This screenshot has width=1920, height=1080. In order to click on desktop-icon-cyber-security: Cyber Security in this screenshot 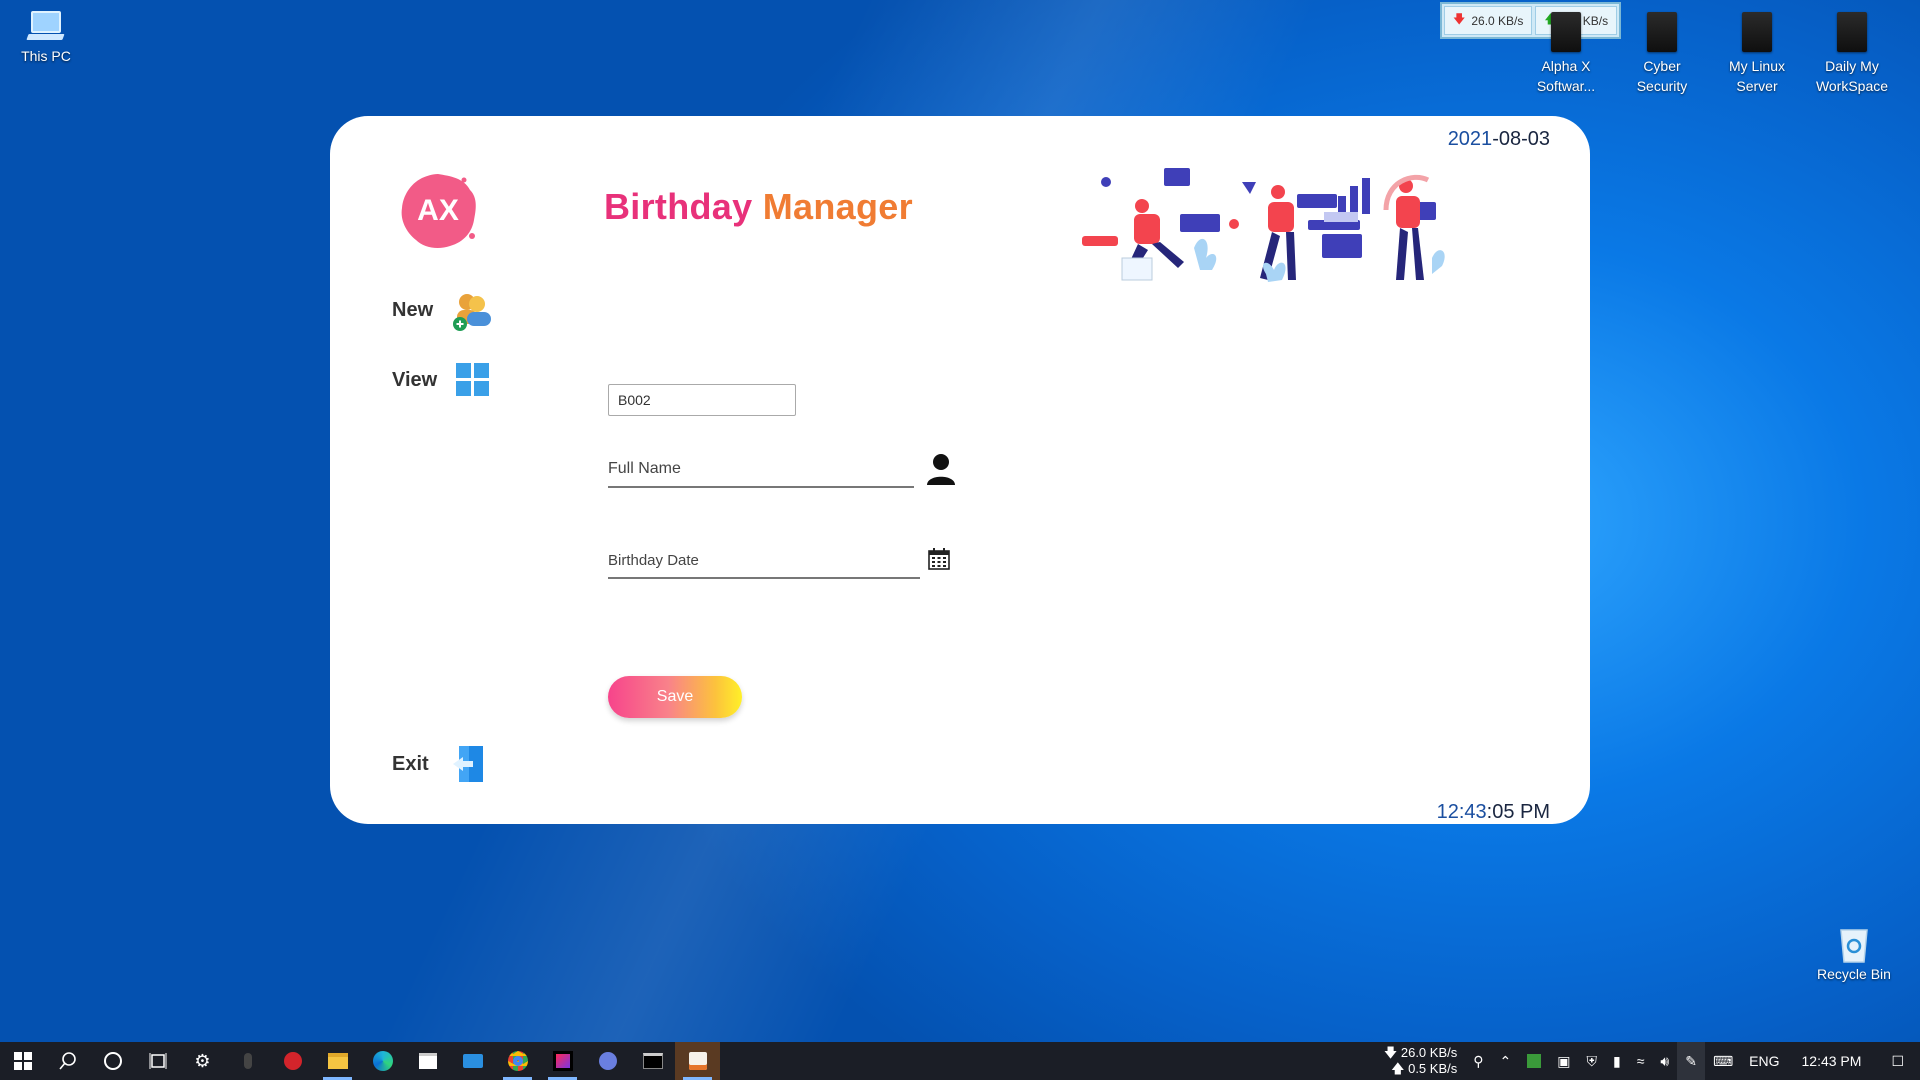, I will do `click(1662, 54)`.